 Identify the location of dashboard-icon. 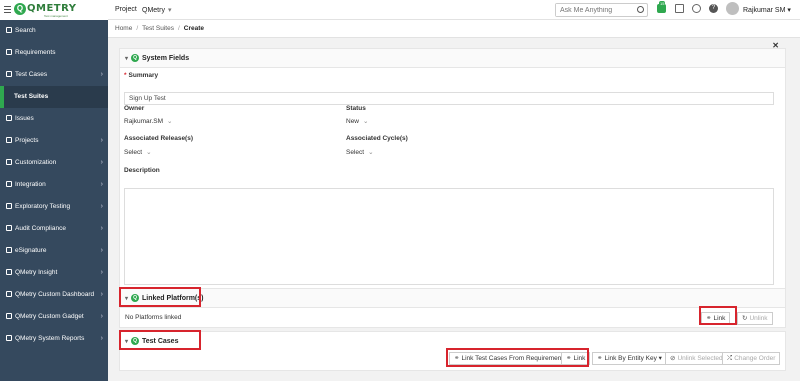
(9, 294).